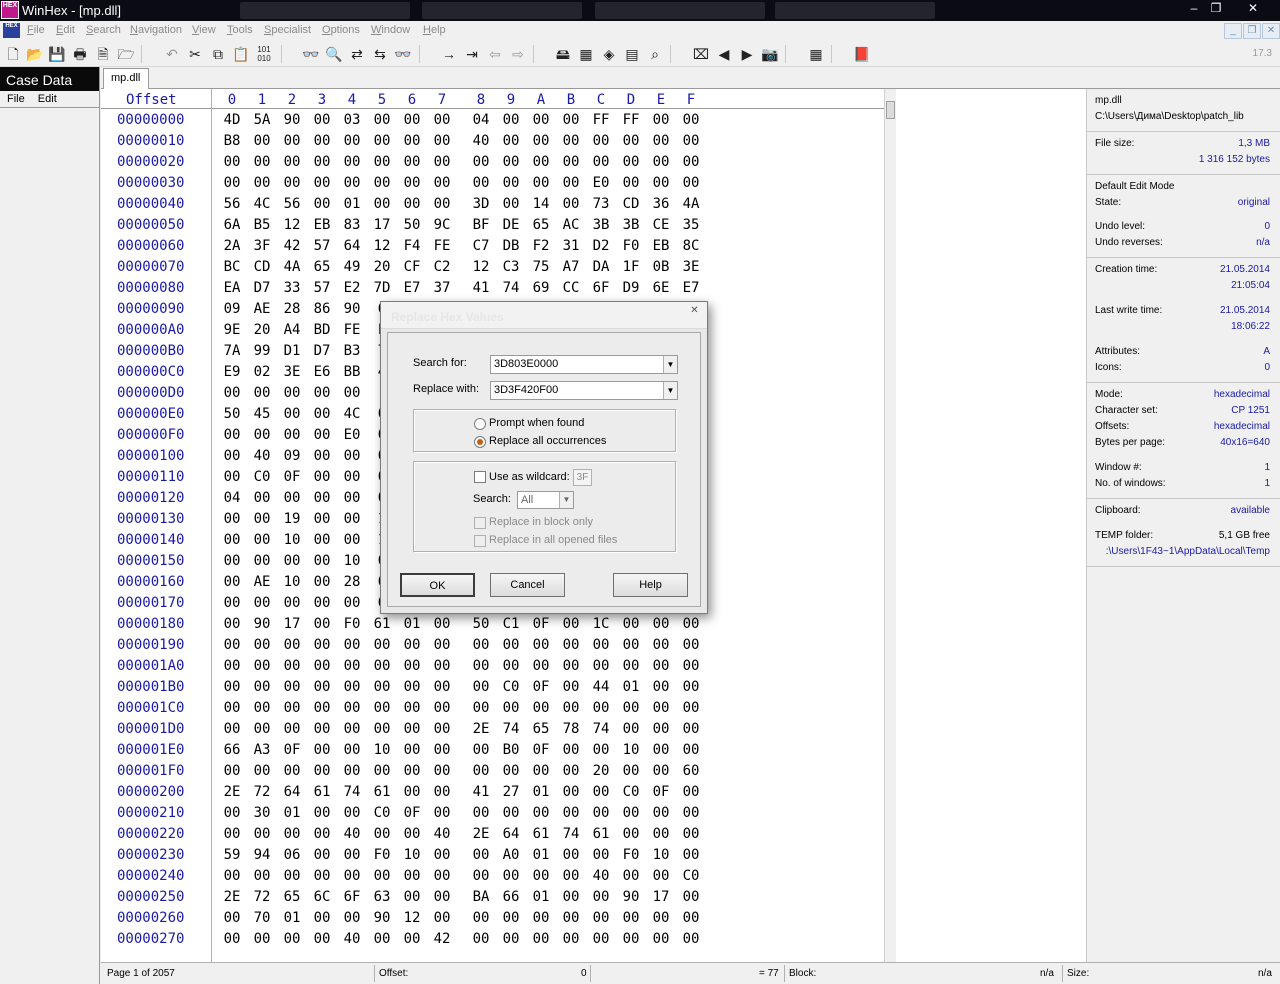 The image size is (1280, 984). Describe the element at coordinates (855, 10) in the screenshot. I see `background-tab` at that location.